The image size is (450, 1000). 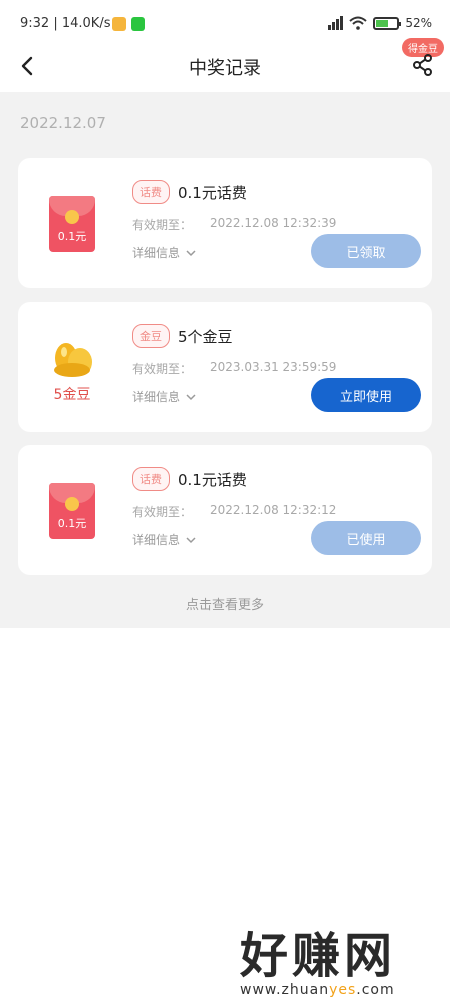 I want to click on view-more-link: 点击查看更多, so click(x=225, y=603).